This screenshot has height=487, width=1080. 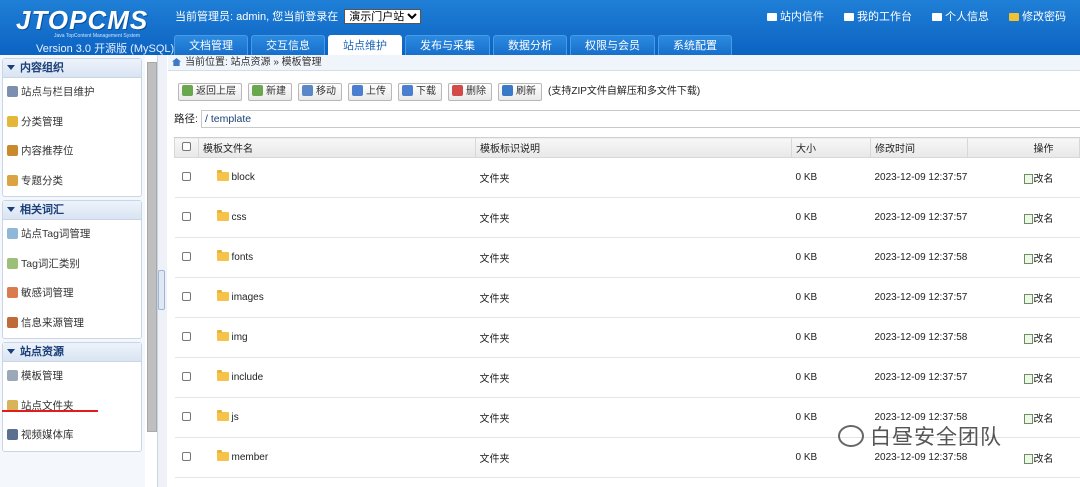 I want to click on col-modified: 修改时间, so click(x=919, y=147).